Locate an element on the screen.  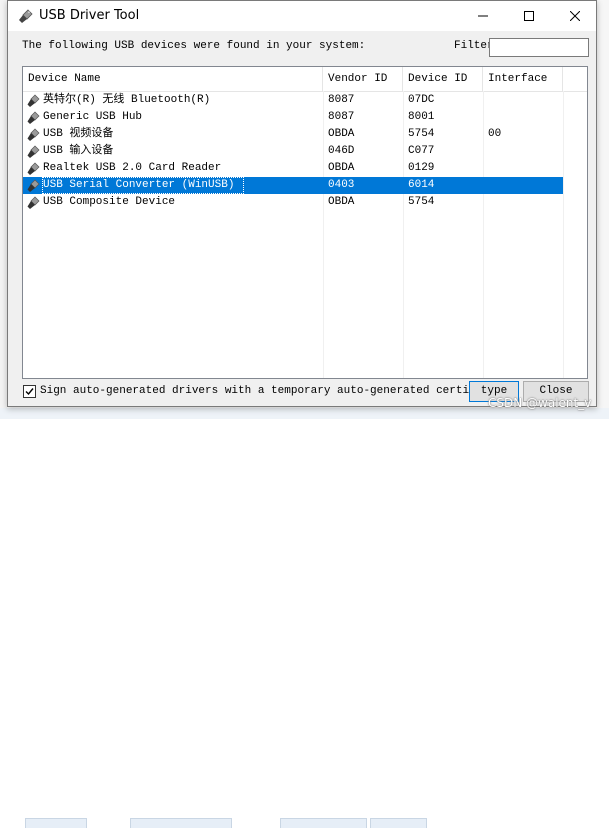
column-header-vendor-id: Vendor ID is located at coordinates (363, 79).